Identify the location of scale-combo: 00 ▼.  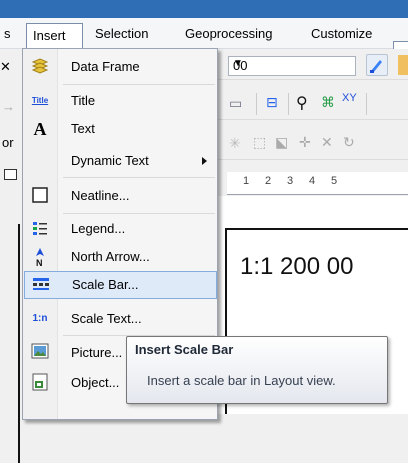
(292, 66).